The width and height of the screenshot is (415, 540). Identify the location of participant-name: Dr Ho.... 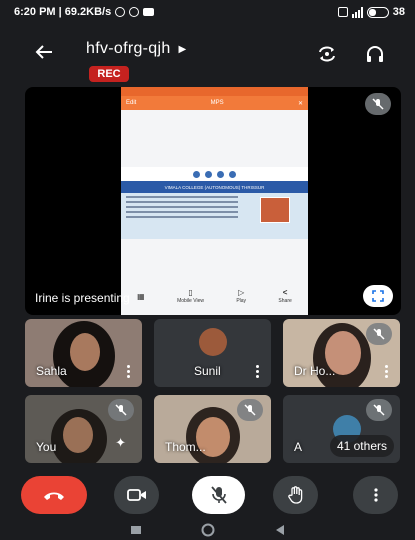
(315, 371).